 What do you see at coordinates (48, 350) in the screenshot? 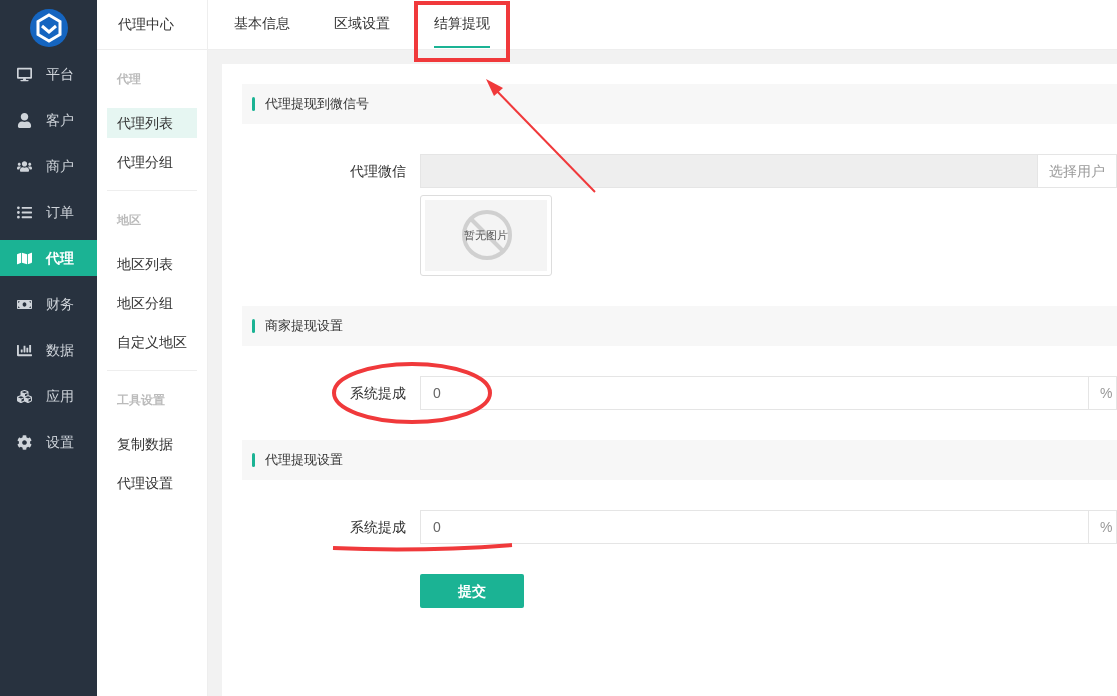
I see `sidebar-item: 数据` at bounding box center [48, 350].